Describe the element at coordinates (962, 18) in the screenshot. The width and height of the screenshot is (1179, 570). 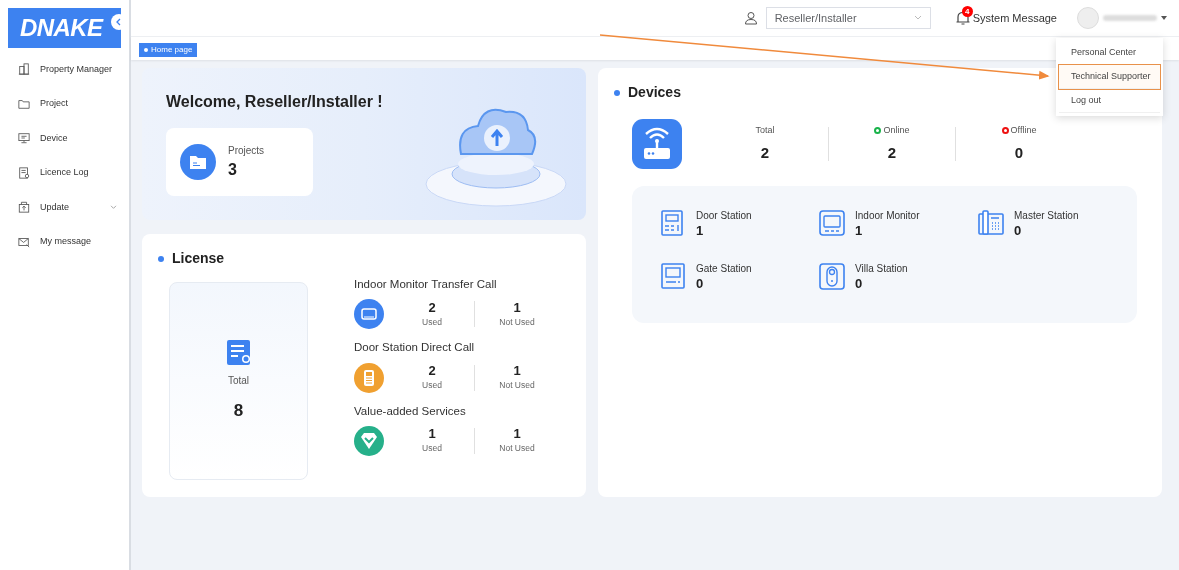
I see `bell-icon` at that location.